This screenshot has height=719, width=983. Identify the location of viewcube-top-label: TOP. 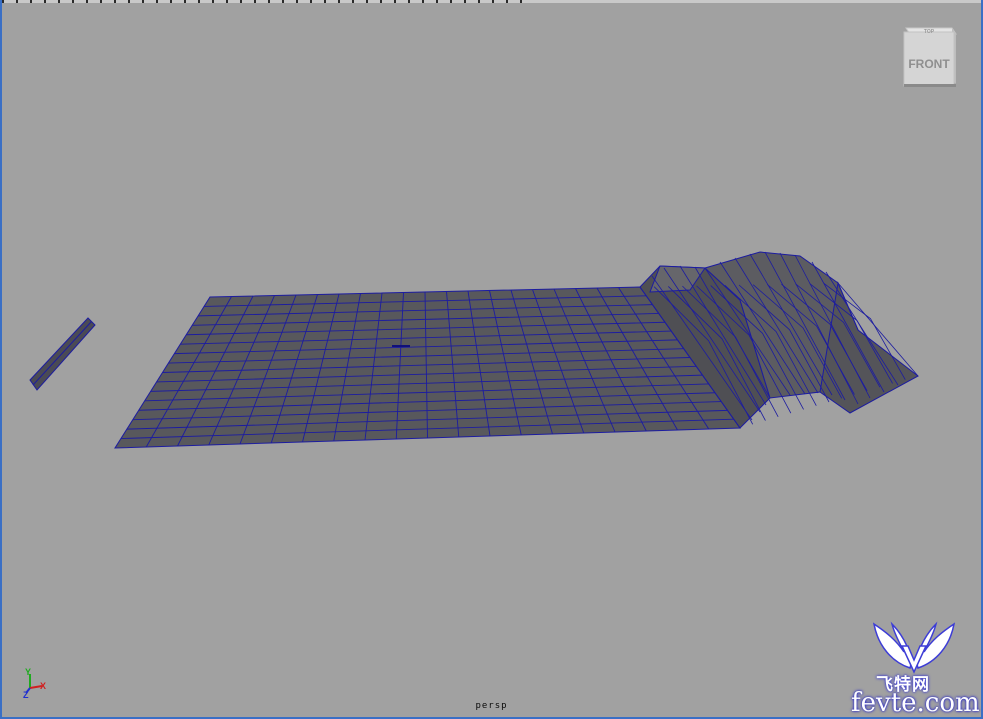
(929, 32).